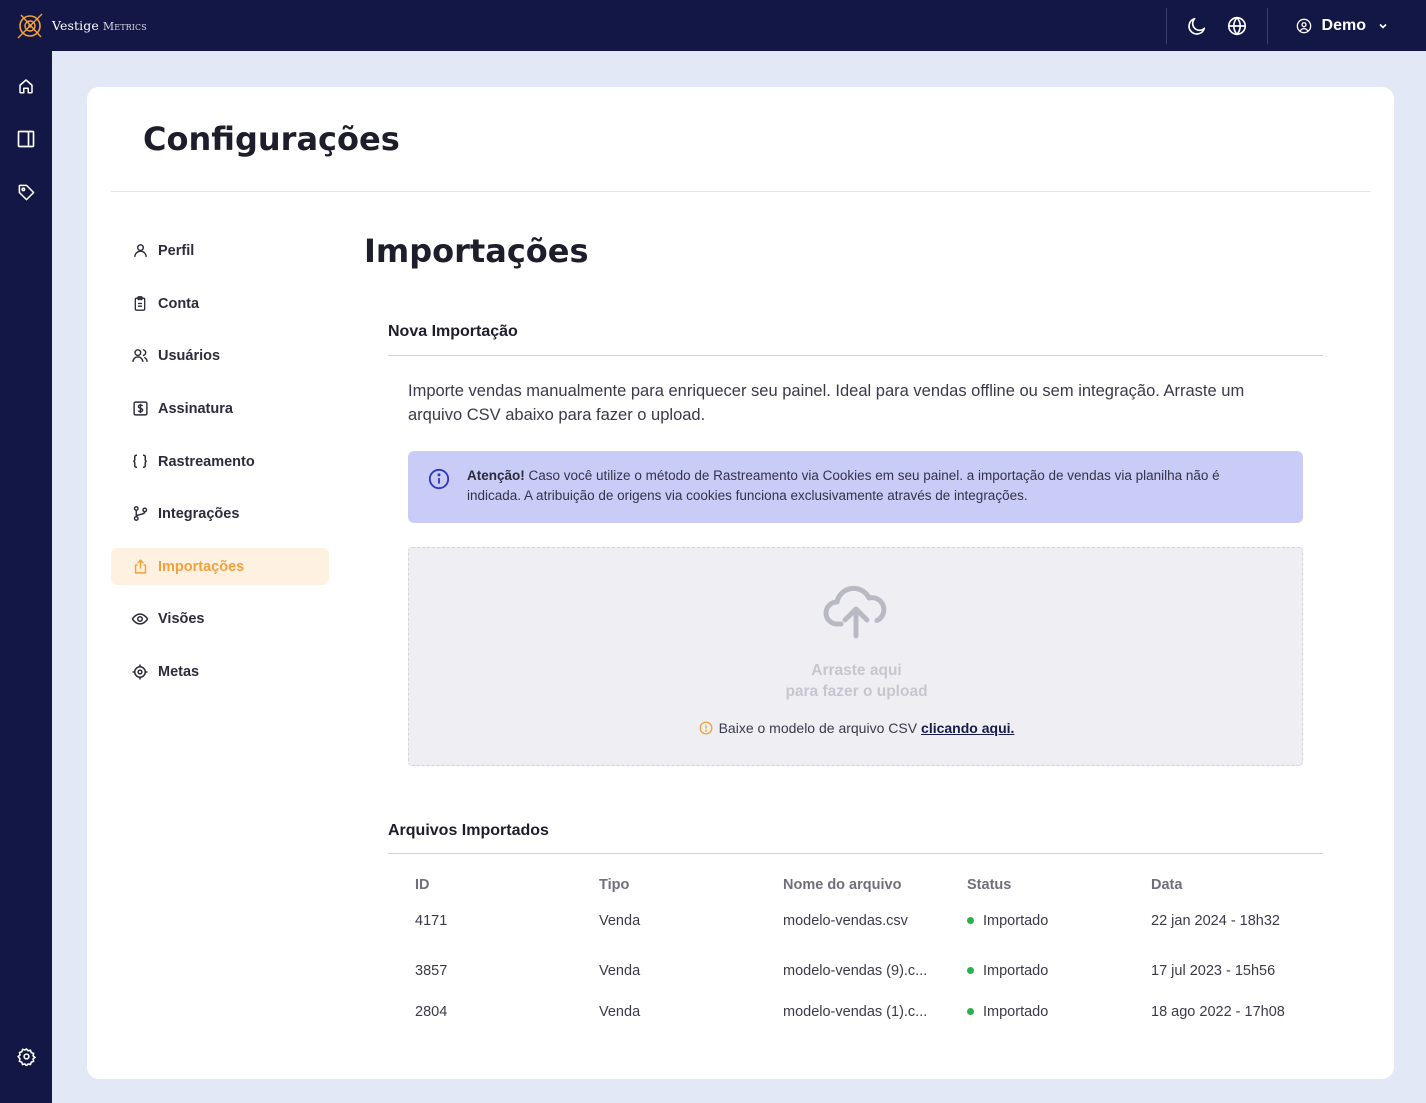  I want to click on dropzone-text: Arraste aqui para fazer o upload, so click(856, 681).